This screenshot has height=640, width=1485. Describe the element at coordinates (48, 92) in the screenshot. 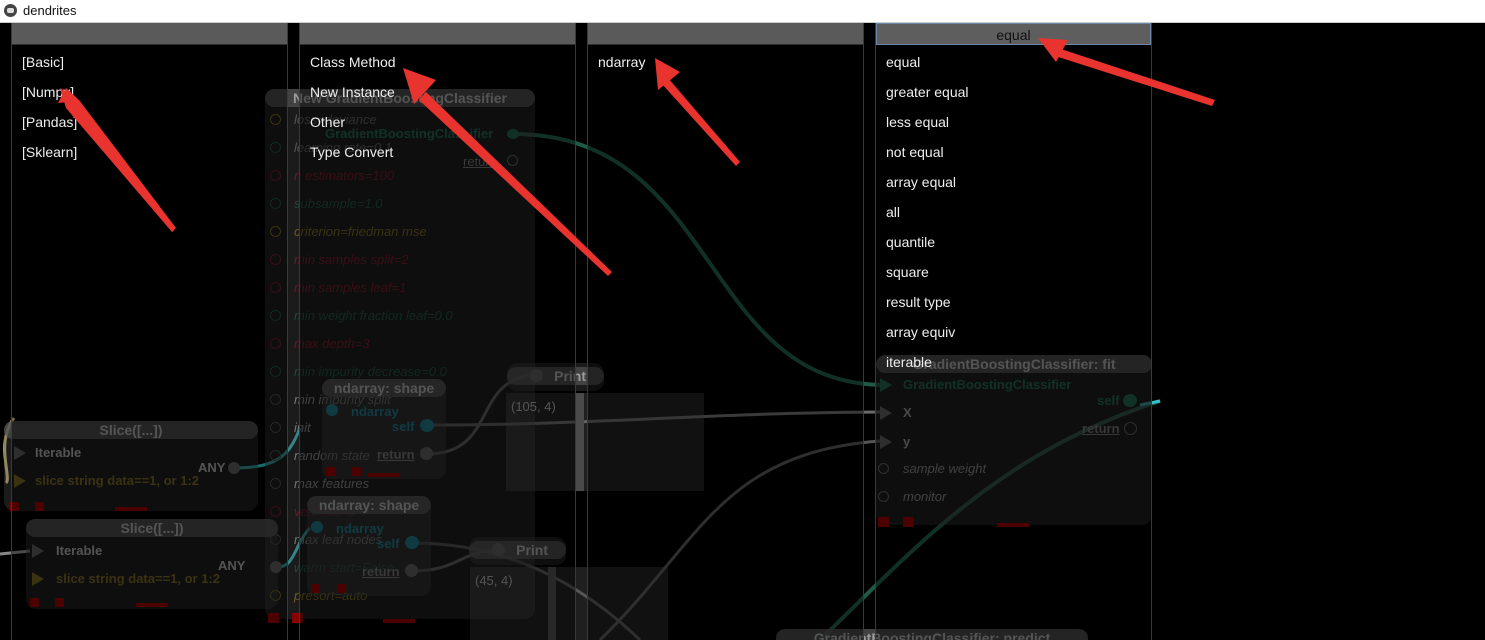

I see `category-item-numpy: [Numpy]` at that location.